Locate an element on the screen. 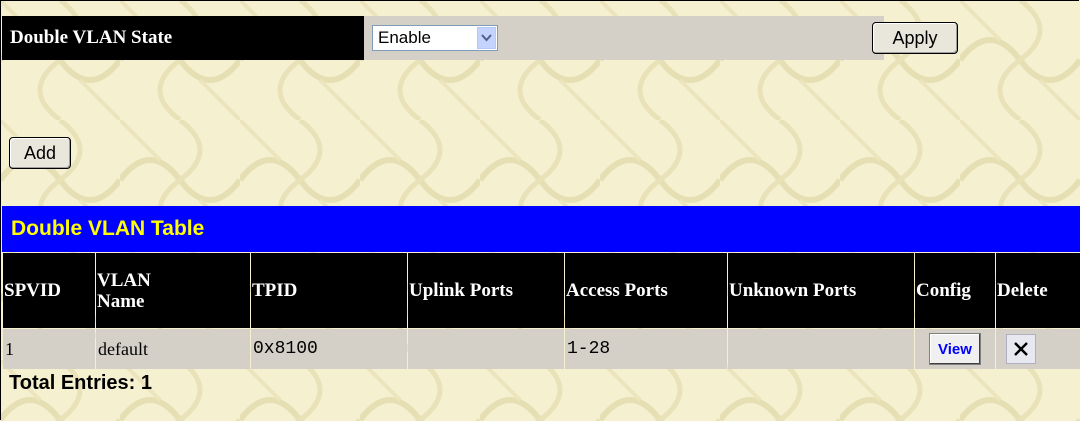 The width and height of the screenshot is (1080, 421). header-unknown-ports: Unknown Ports is located at coordinates (821, 290).